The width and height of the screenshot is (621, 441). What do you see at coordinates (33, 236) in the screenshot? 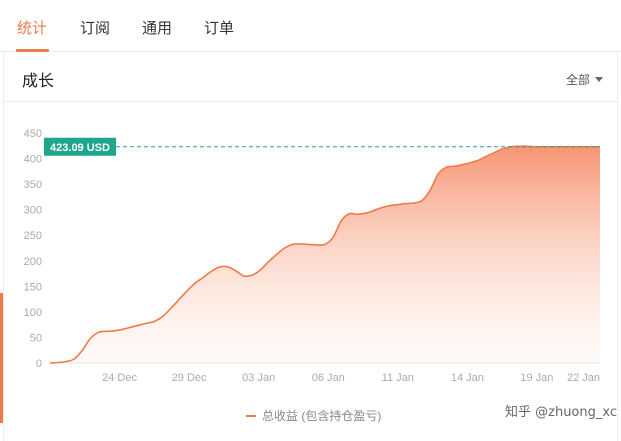
I see `y-tick-label: 250` at bounding box center [33, 236].